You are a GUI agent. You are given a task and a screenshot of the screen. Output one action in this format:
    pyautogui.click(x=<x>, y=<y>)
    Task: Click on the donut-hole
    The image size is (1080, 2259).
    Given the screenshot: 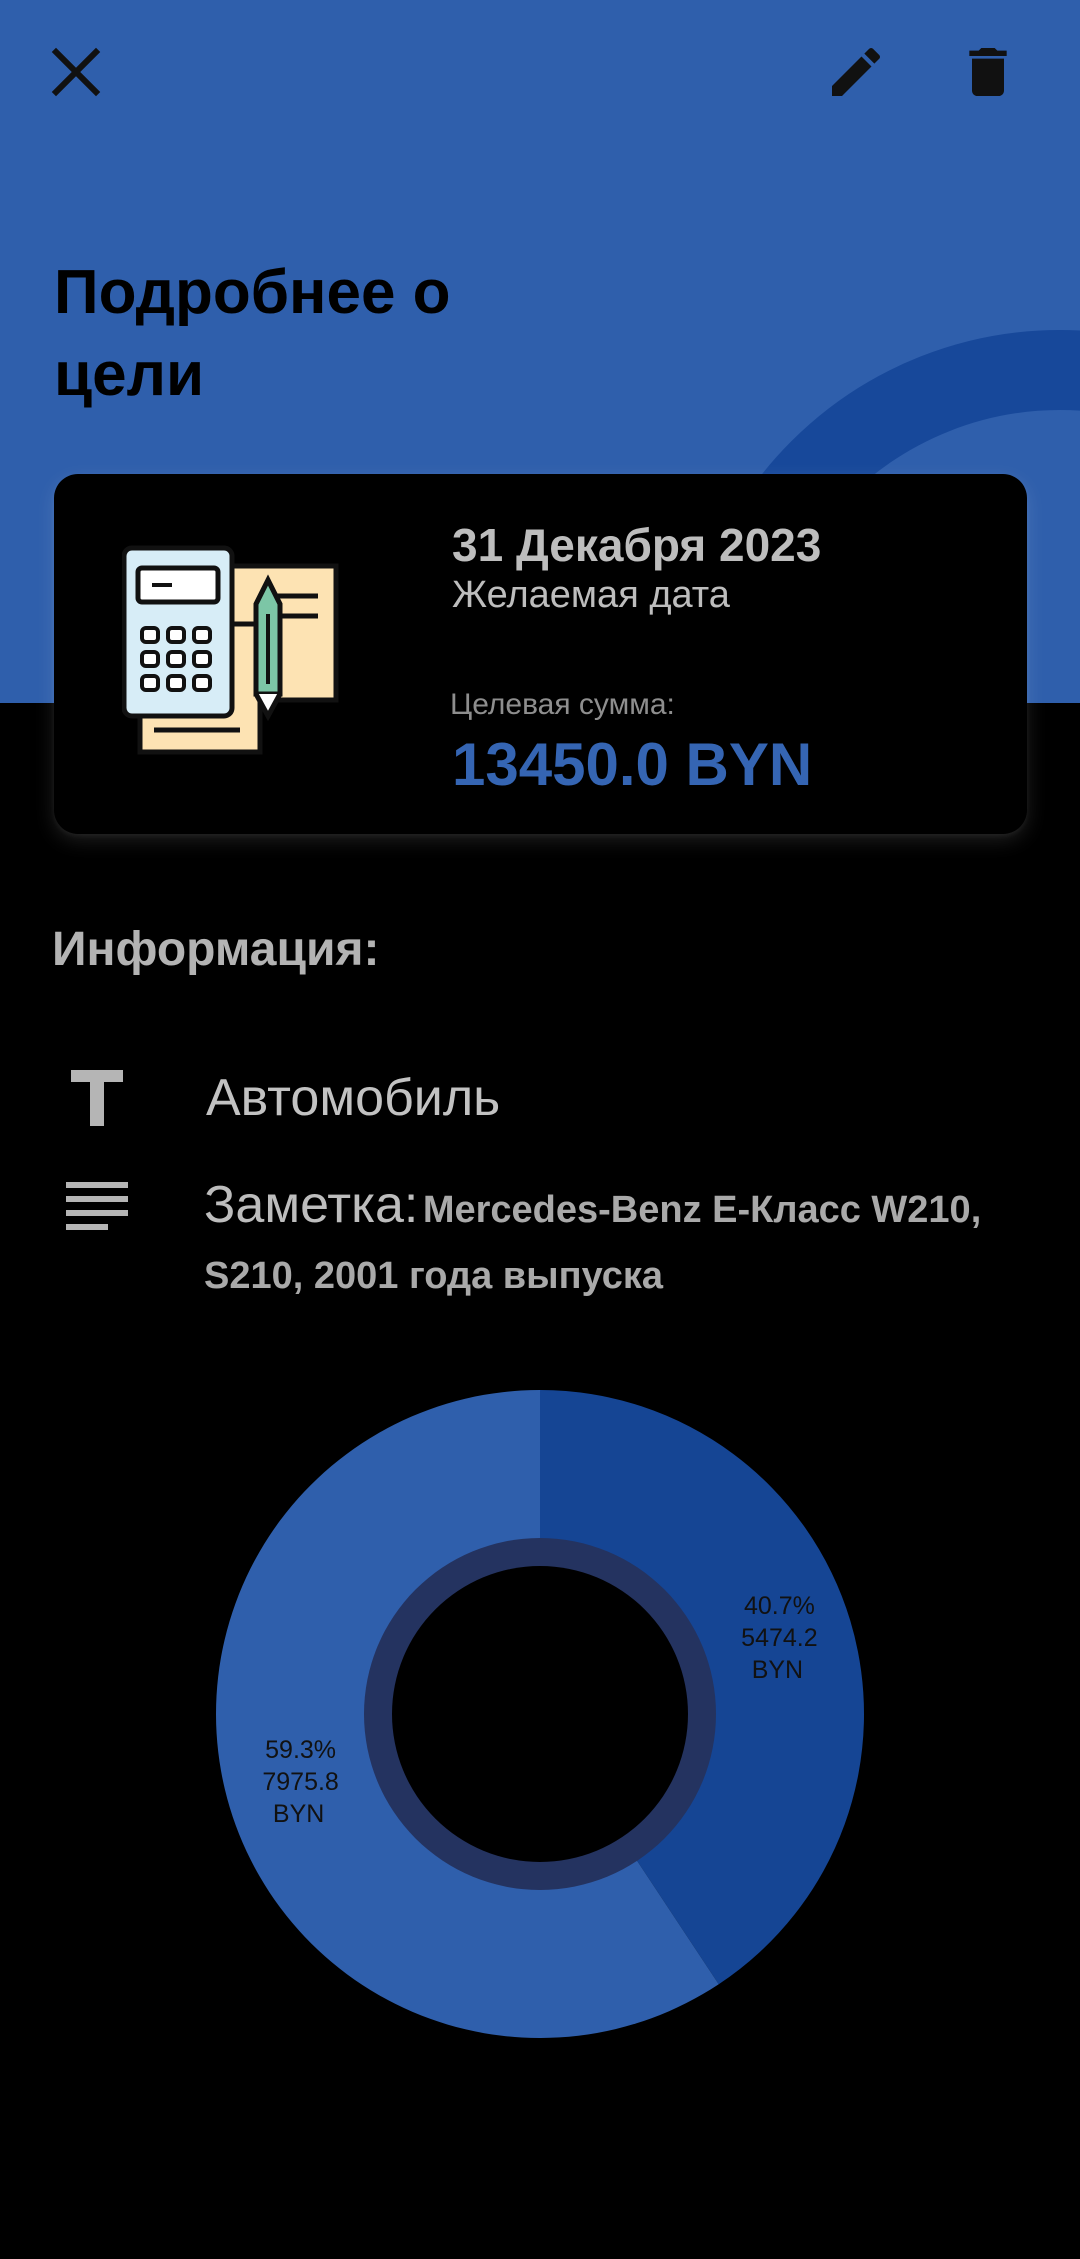 What is the action you would take?
    pyautogui.click(x=540, y=1714)
    